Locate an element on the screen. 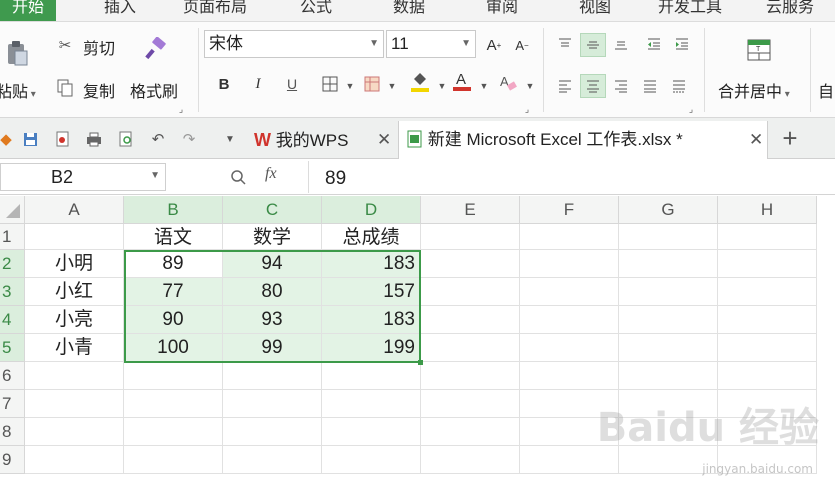  column-header-b: B is located at coordinates (173, 210).